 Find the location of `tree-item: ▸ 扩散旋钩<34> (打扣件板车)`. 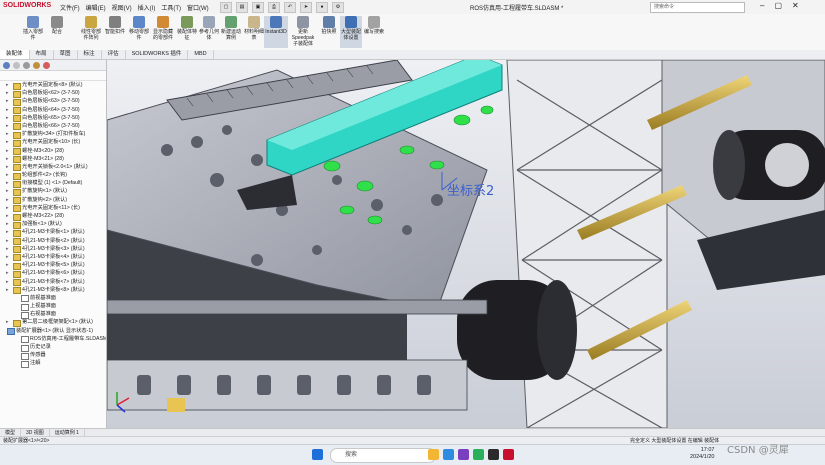

tree-item: ▸ 扩散旋钩<34> (打扣件板车) is located at coordinates (53, 134).